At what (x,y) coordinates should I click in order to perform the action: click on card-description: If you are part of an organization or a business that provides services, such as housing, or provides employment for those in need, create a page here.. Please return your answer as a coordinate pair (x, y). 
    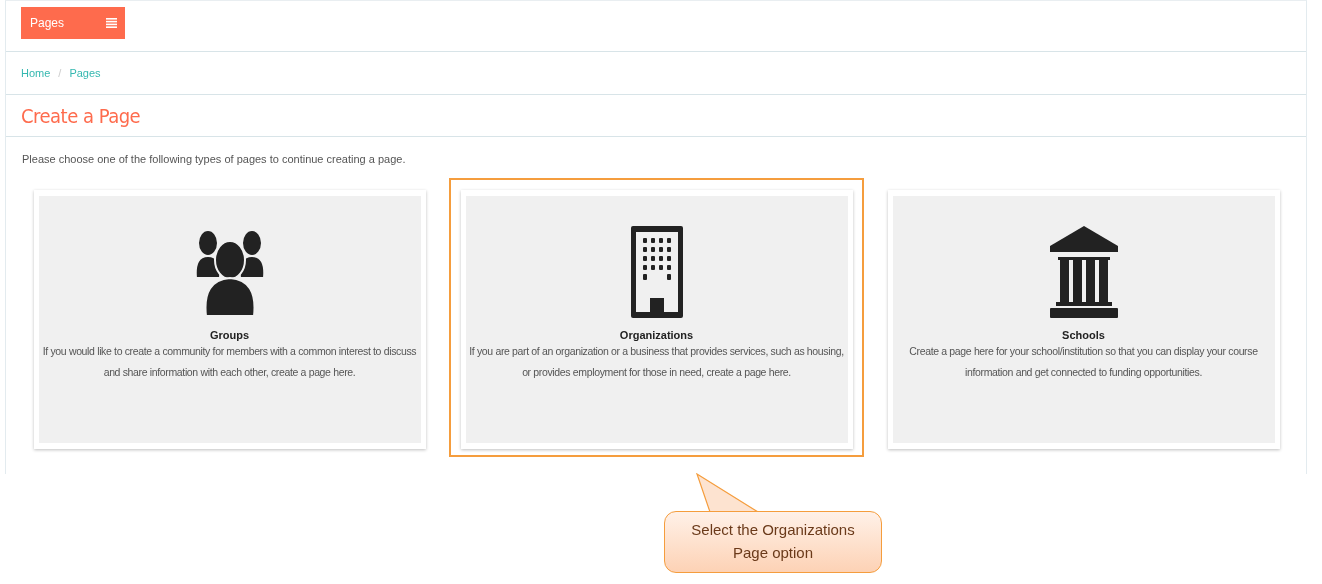
    Looking at the image, I should click on (656, 362).